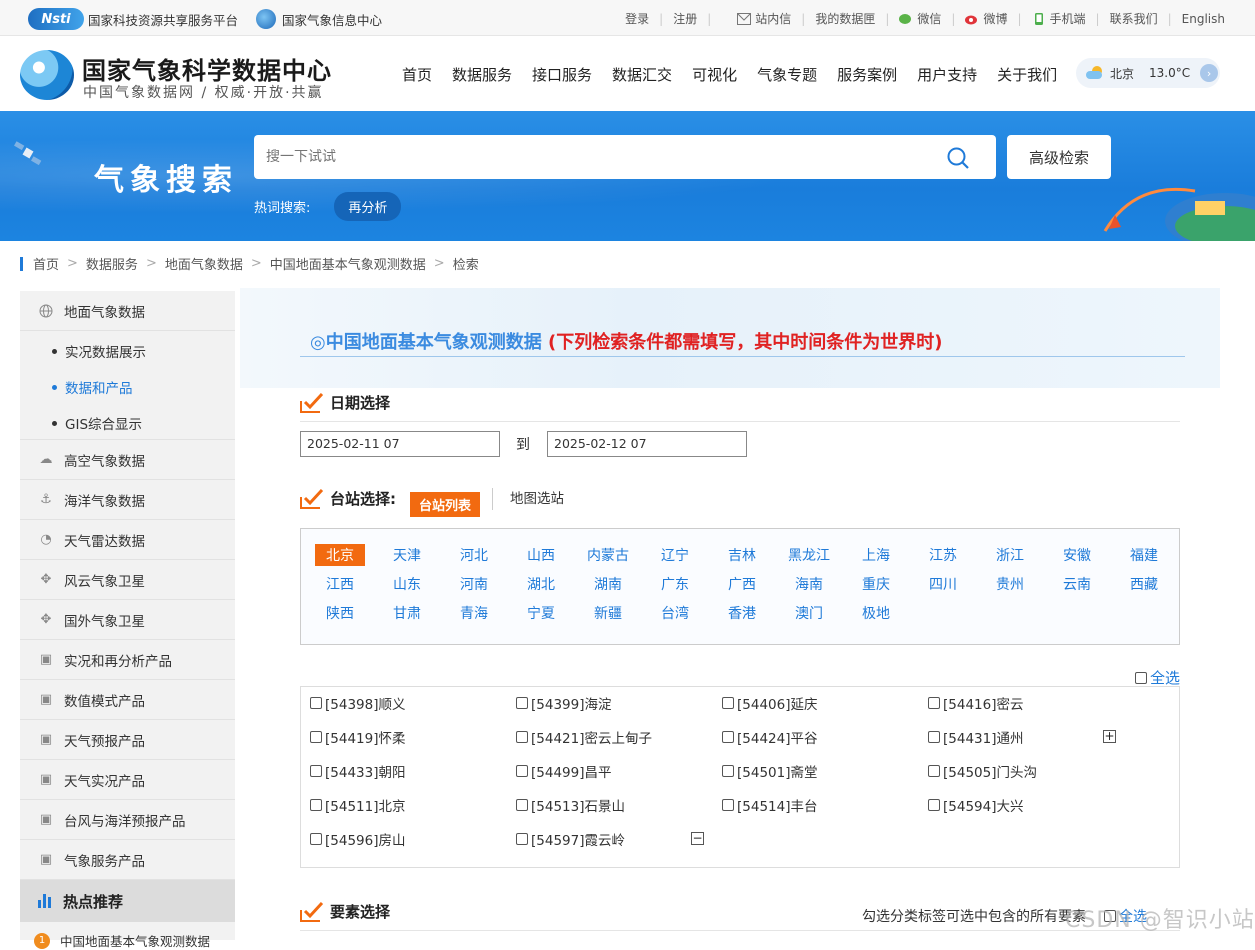 The width and height of the screenshot is (1255, 950). I want to click on station-option: [54424]平谷, so click(769, 737).